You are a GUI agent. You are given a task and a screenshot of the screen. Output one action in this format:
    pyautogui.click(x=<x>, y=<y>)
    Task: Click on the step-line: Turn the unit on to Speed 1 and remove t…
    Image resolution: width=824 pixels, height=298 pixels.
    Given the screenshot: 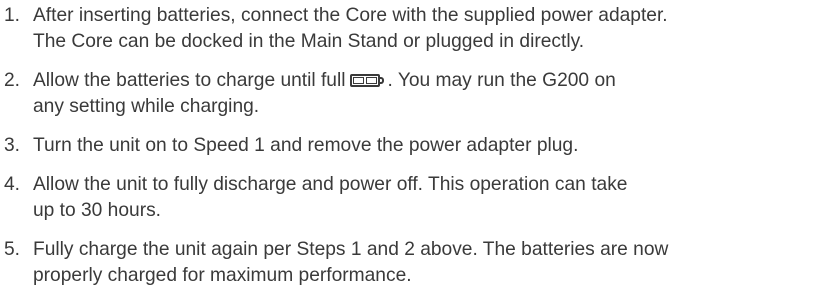 What is the action you would take?
    pyautogui.click(x=306, y=145)
    